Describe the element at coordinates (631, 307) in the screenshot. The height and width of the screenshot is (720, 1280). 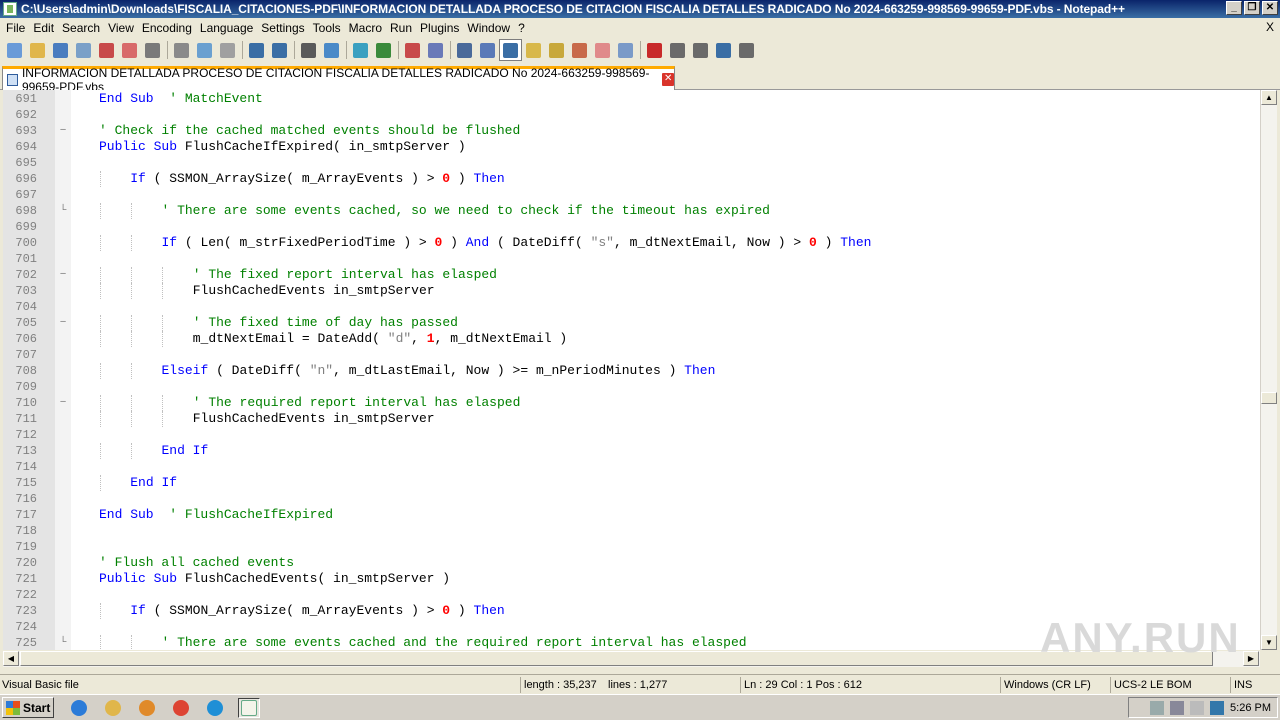
I see `code-line: 704` at that location.